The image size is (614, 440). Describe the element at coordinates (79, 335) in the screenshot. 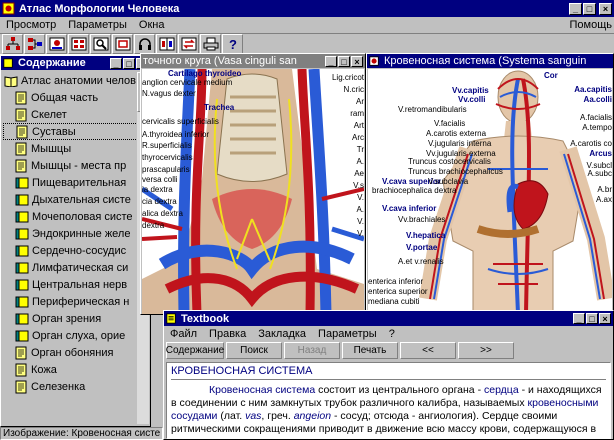

I see `toc-item-label: Орган слуха, орие` at that location.